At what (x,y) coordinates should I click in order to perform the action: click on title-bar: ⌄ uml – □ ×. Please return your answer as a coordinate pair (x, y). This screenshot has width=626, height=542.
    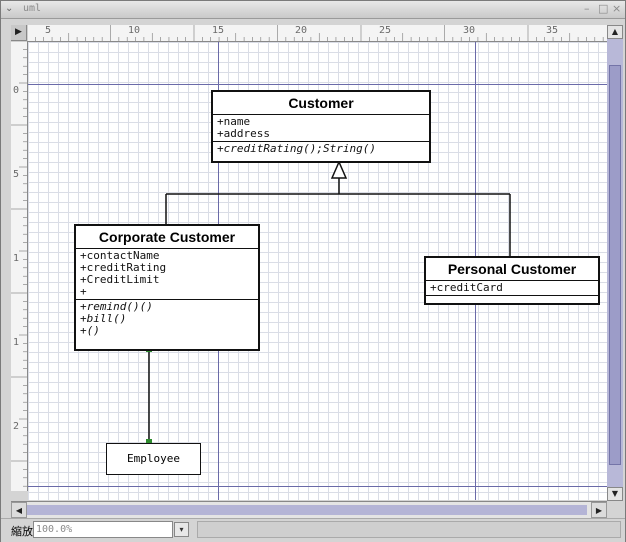
    Looking at the image, I should click on (313, 10).